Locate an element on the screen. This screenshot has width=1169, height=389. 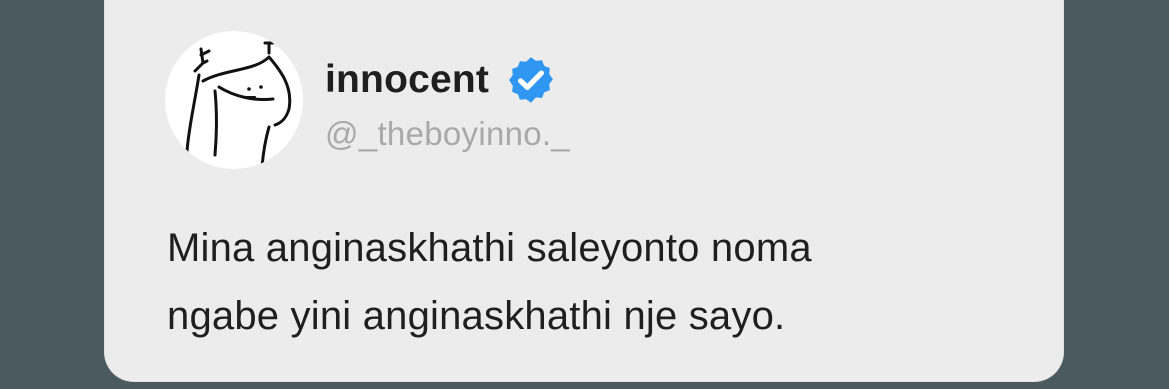
avatar is located at coordinates (234, 100).